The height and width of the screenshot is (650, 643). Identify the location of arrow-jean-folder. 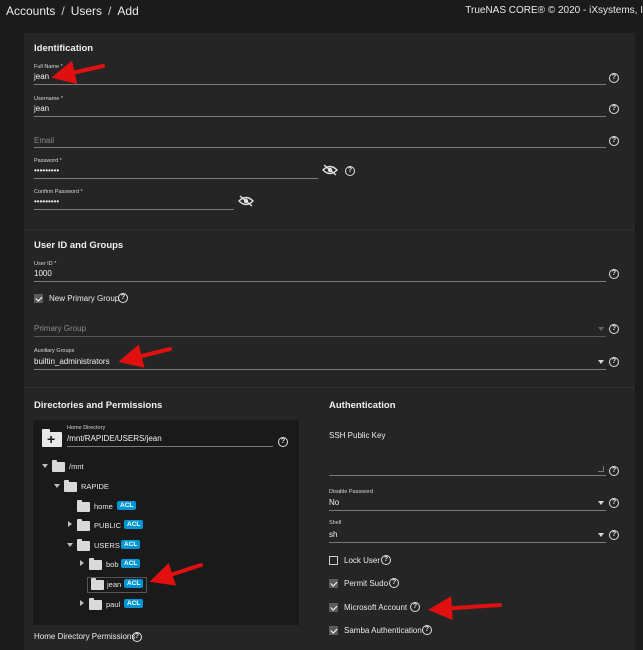
(176, 574).